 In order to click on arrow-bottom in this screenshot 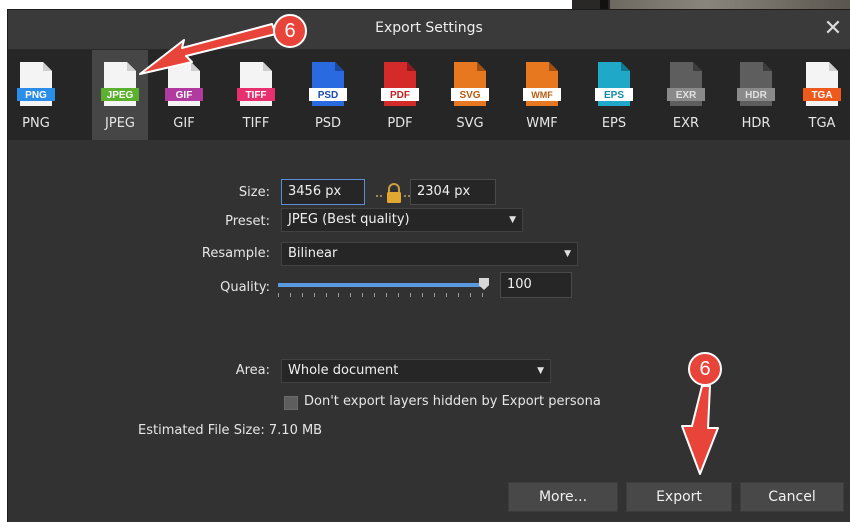, I will do `click(700, 430)`.